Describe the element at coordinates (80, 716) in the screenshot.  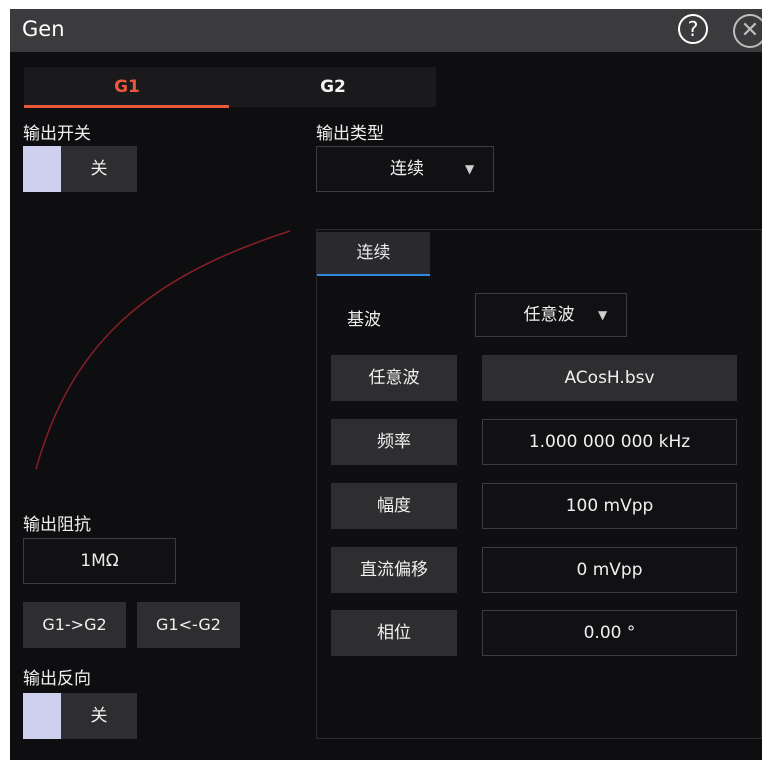
I see `output-invert-toggle: 关` at that location.